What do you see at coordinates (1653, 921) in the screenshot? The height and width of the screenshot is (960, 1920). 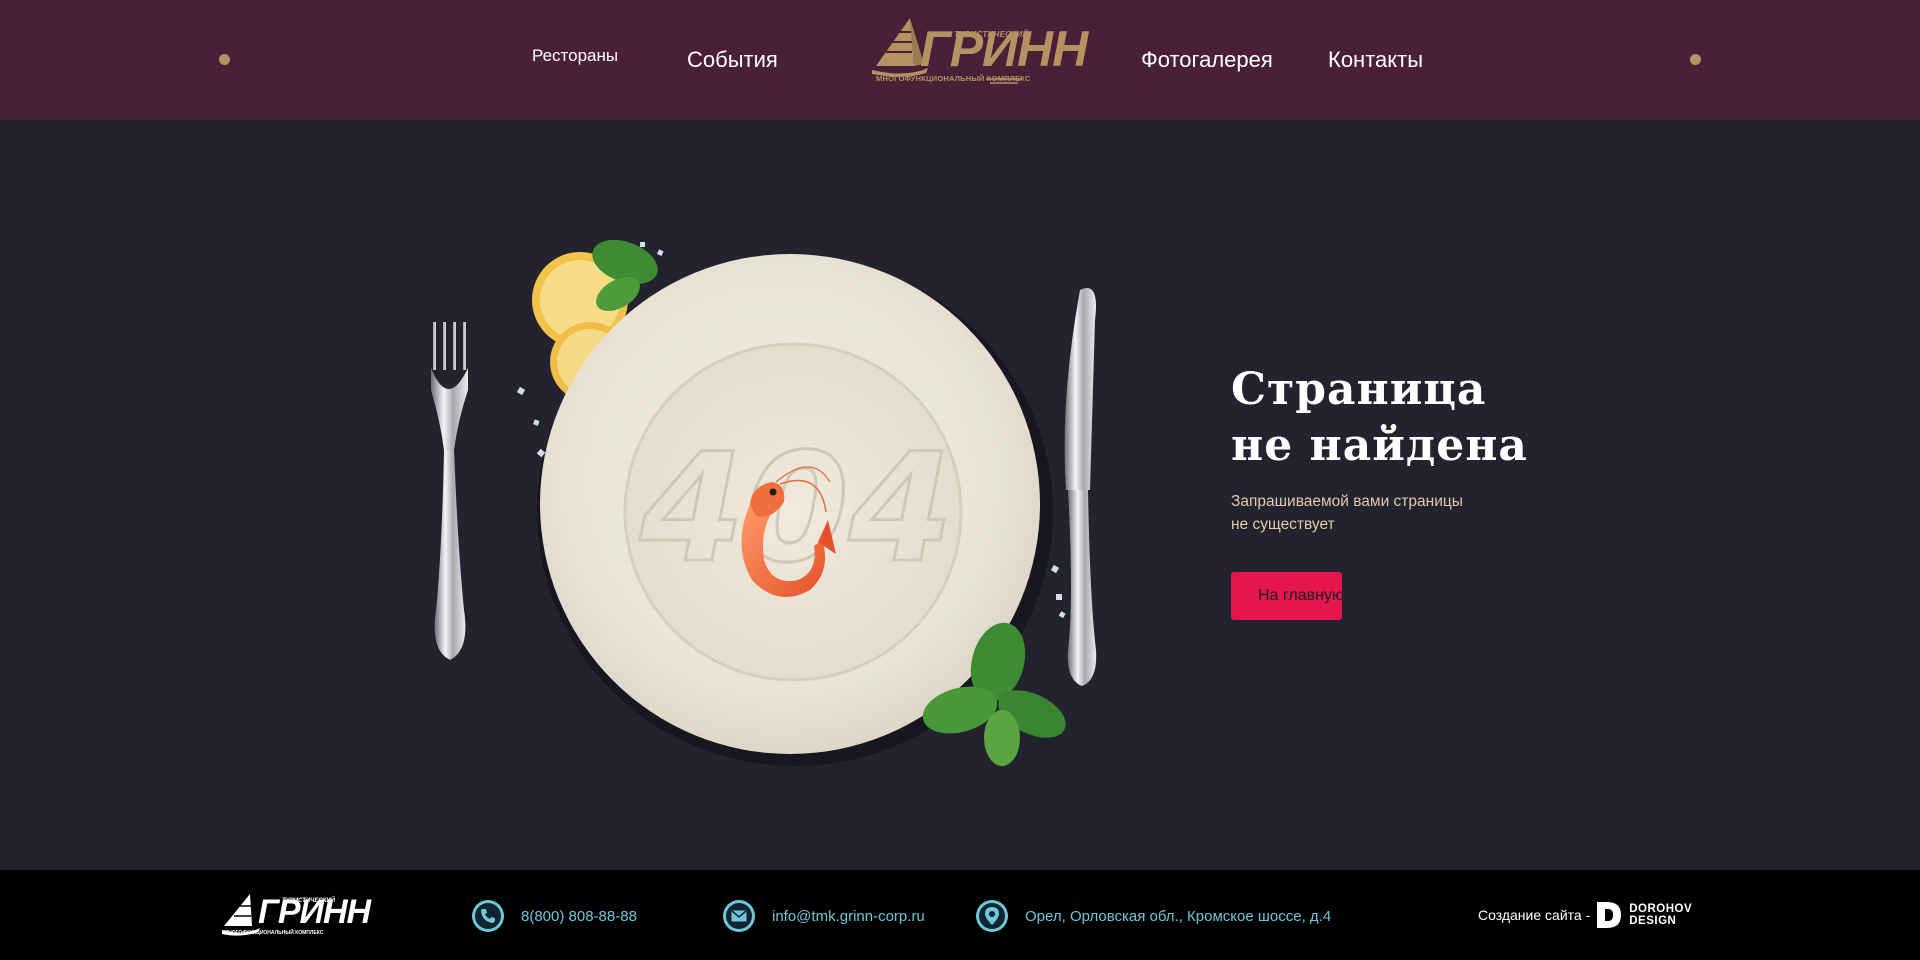 I see `credit-name-line-2: DESIGN` at bounding box center [1653, 921].